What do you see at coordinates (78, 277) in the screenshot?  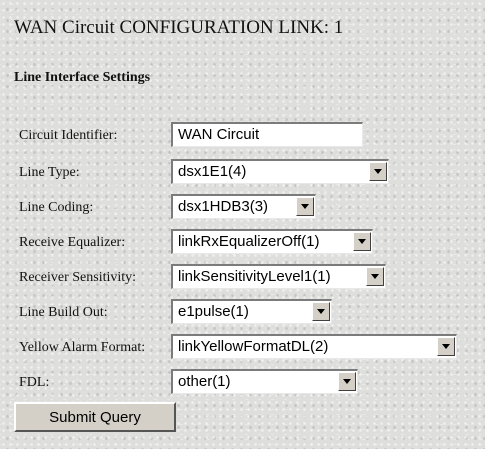 I see `receiver-sensitivity-label: Receiver Sensitivity:` at bounding box center [78, 277].